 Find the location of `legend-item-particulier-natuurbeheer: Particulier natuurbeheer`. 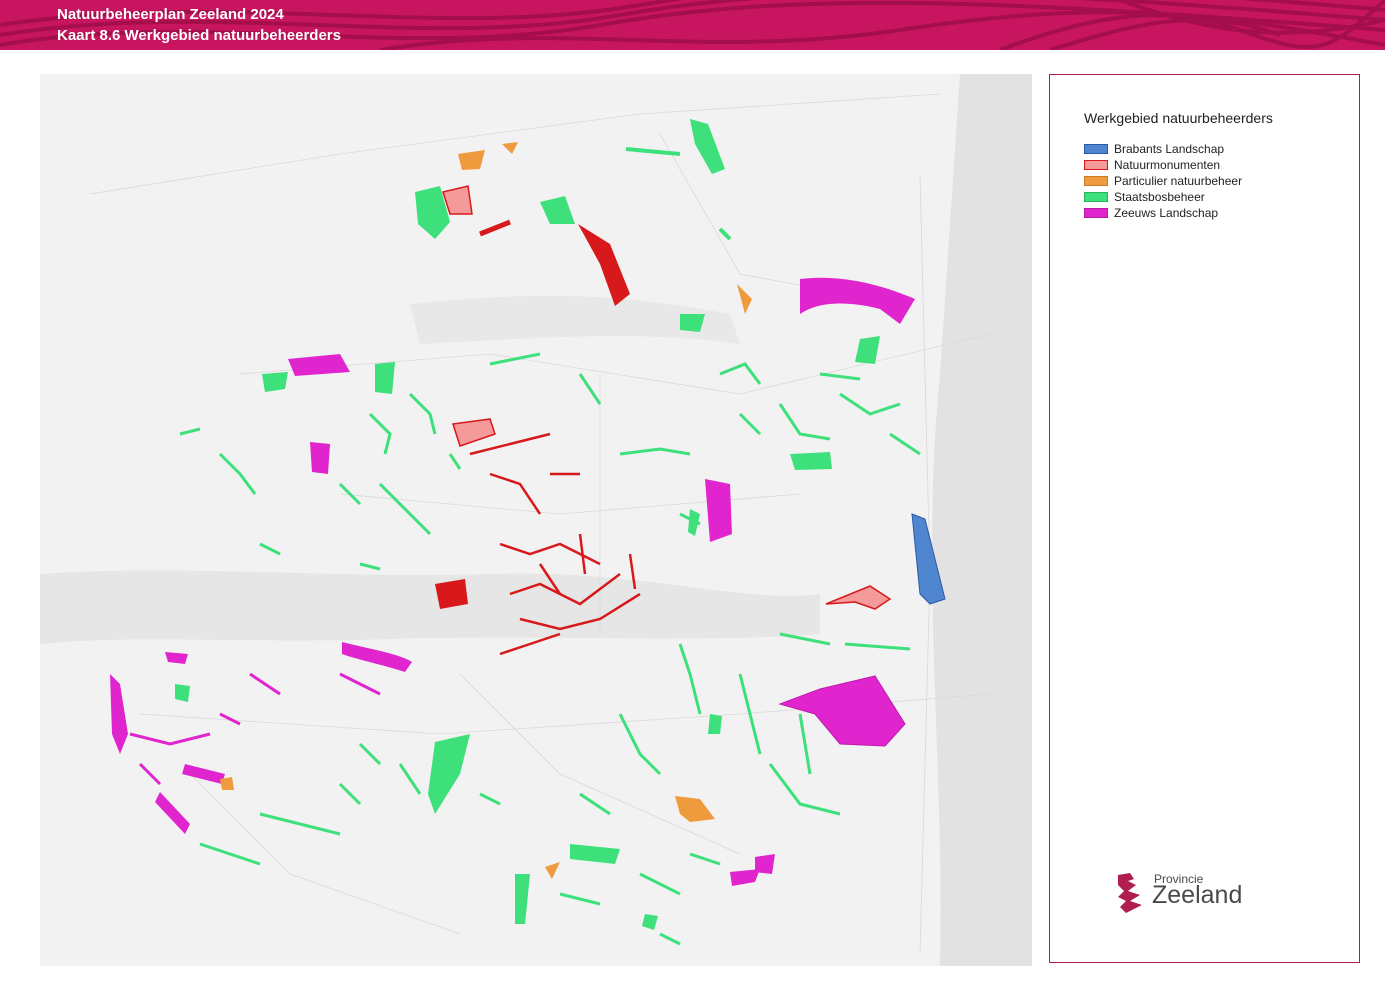

legend-item-particulier-natuurbeheer: Particulier natuurbeheer is located at coordinates (1163, 181).